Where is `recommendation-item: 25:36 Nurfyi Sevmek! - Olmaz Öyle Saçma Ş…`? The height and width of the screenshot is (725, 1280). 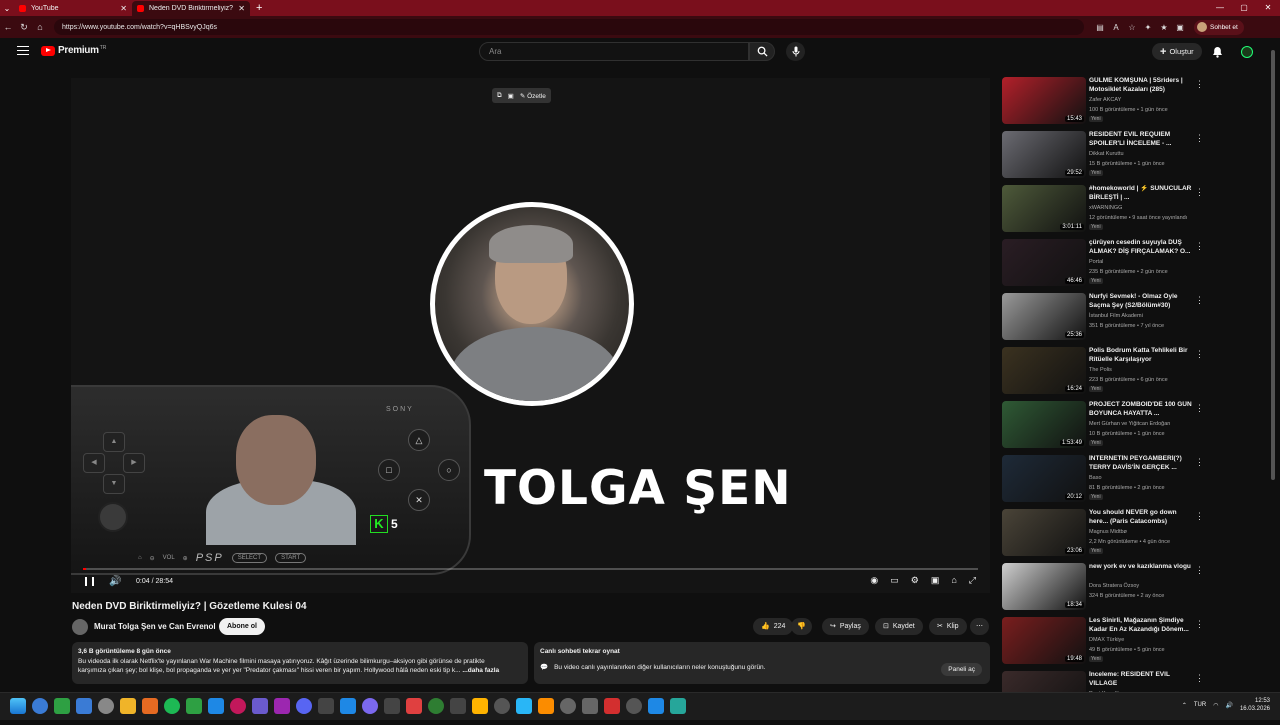 recommendation-item: 25:36 Nurfyi Sevmek! - Olmaz Öyle Saçma Ş… is located at coordinates (1107, 320).